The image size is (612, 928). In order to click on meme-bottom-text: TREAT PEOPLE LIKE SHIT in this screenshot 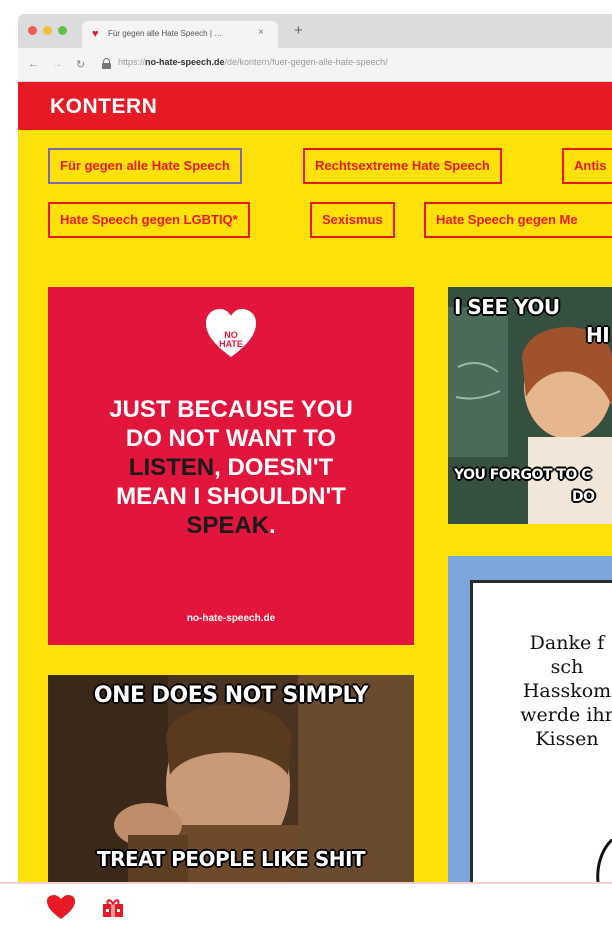, I will do `click(231, 859)`.